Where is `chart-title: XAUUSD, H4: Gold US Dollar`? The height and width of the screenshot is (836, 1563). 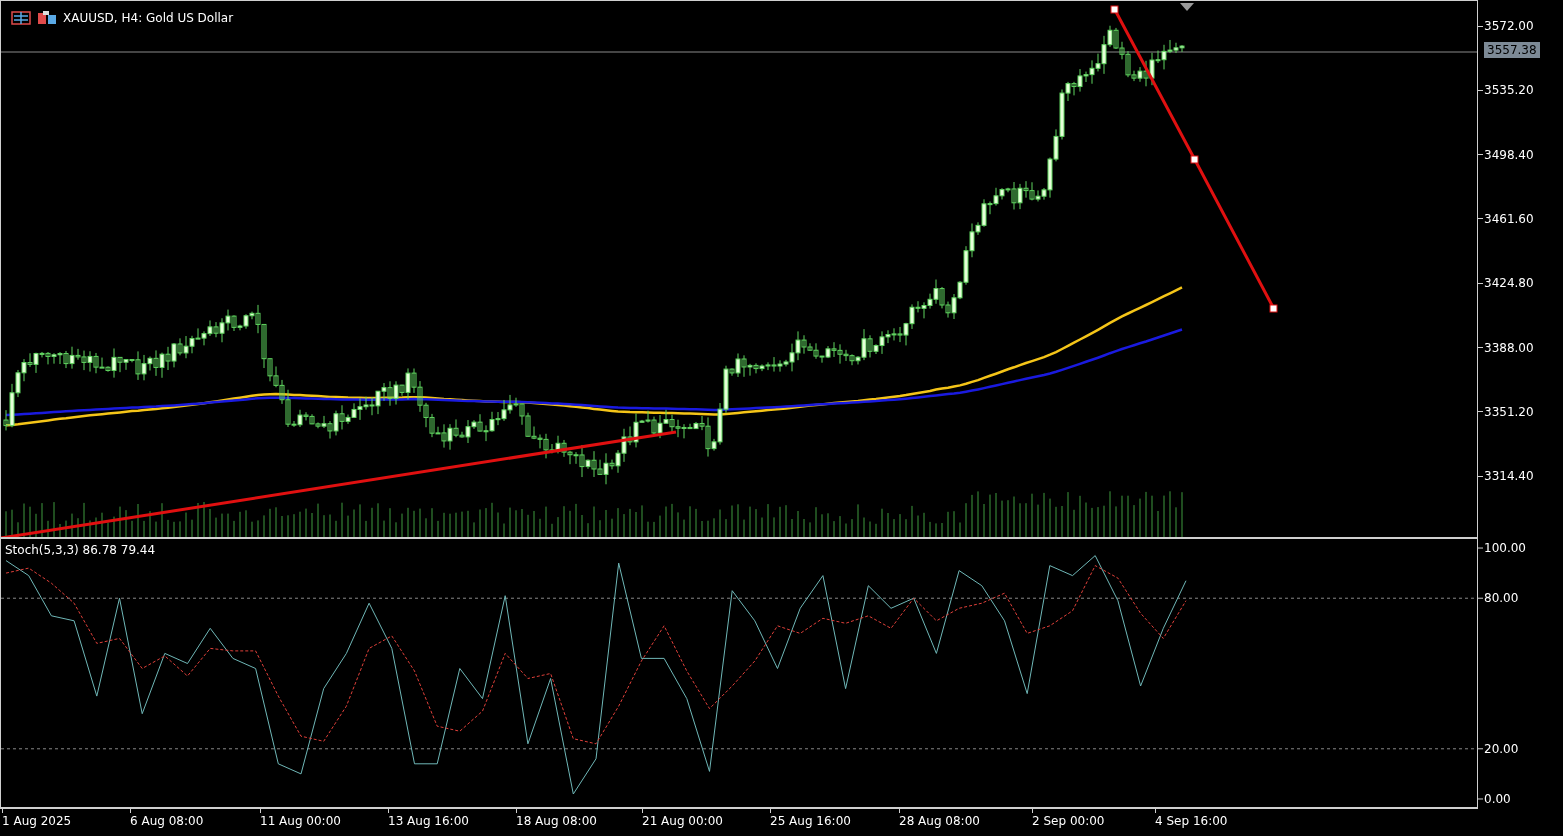
chart-title: XAUUSD, H4: Gold US Dollar is located at coordinates (148, 18).